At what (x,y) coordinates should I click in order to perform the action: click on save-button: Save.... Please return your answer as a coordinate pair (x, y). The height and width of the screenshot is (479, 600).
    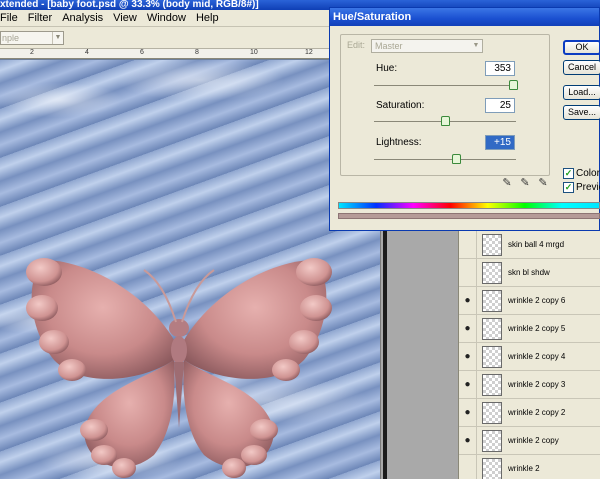
    Looking at the image, I should click on (581, 112).